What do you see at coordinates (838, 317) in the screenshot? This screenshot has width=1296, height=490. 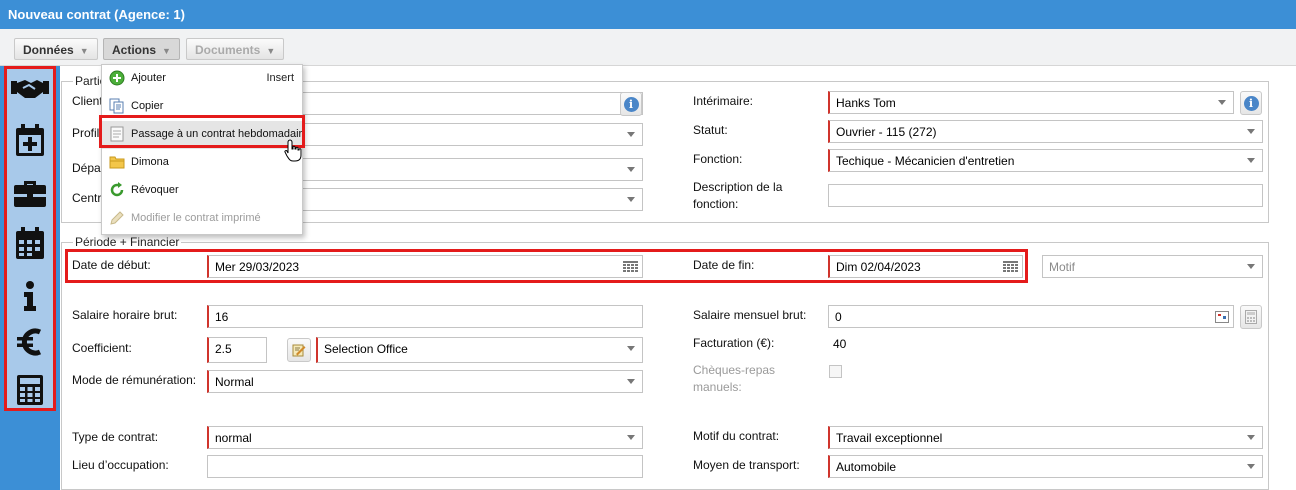 I see `salaire-mensuel-value: 0` at bounding box center [838, 317].